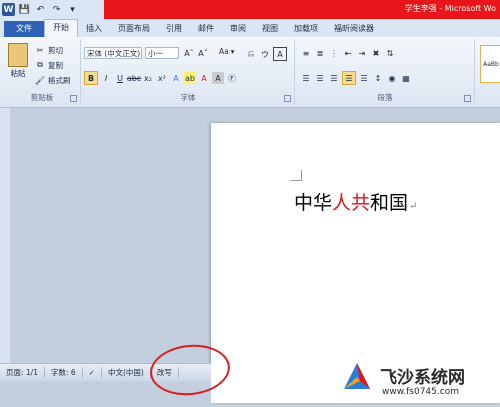 The width and height of the screenshot is (500, 407). Describe the element at coordinates (18, 55) in the screenshot. I see `paste-icon` at that location.